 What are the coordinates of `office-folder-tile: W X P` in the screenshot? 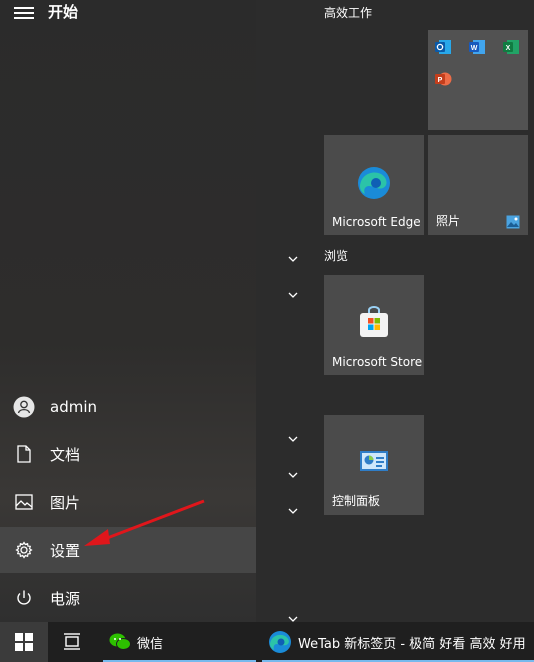 It's located at (478, 80).